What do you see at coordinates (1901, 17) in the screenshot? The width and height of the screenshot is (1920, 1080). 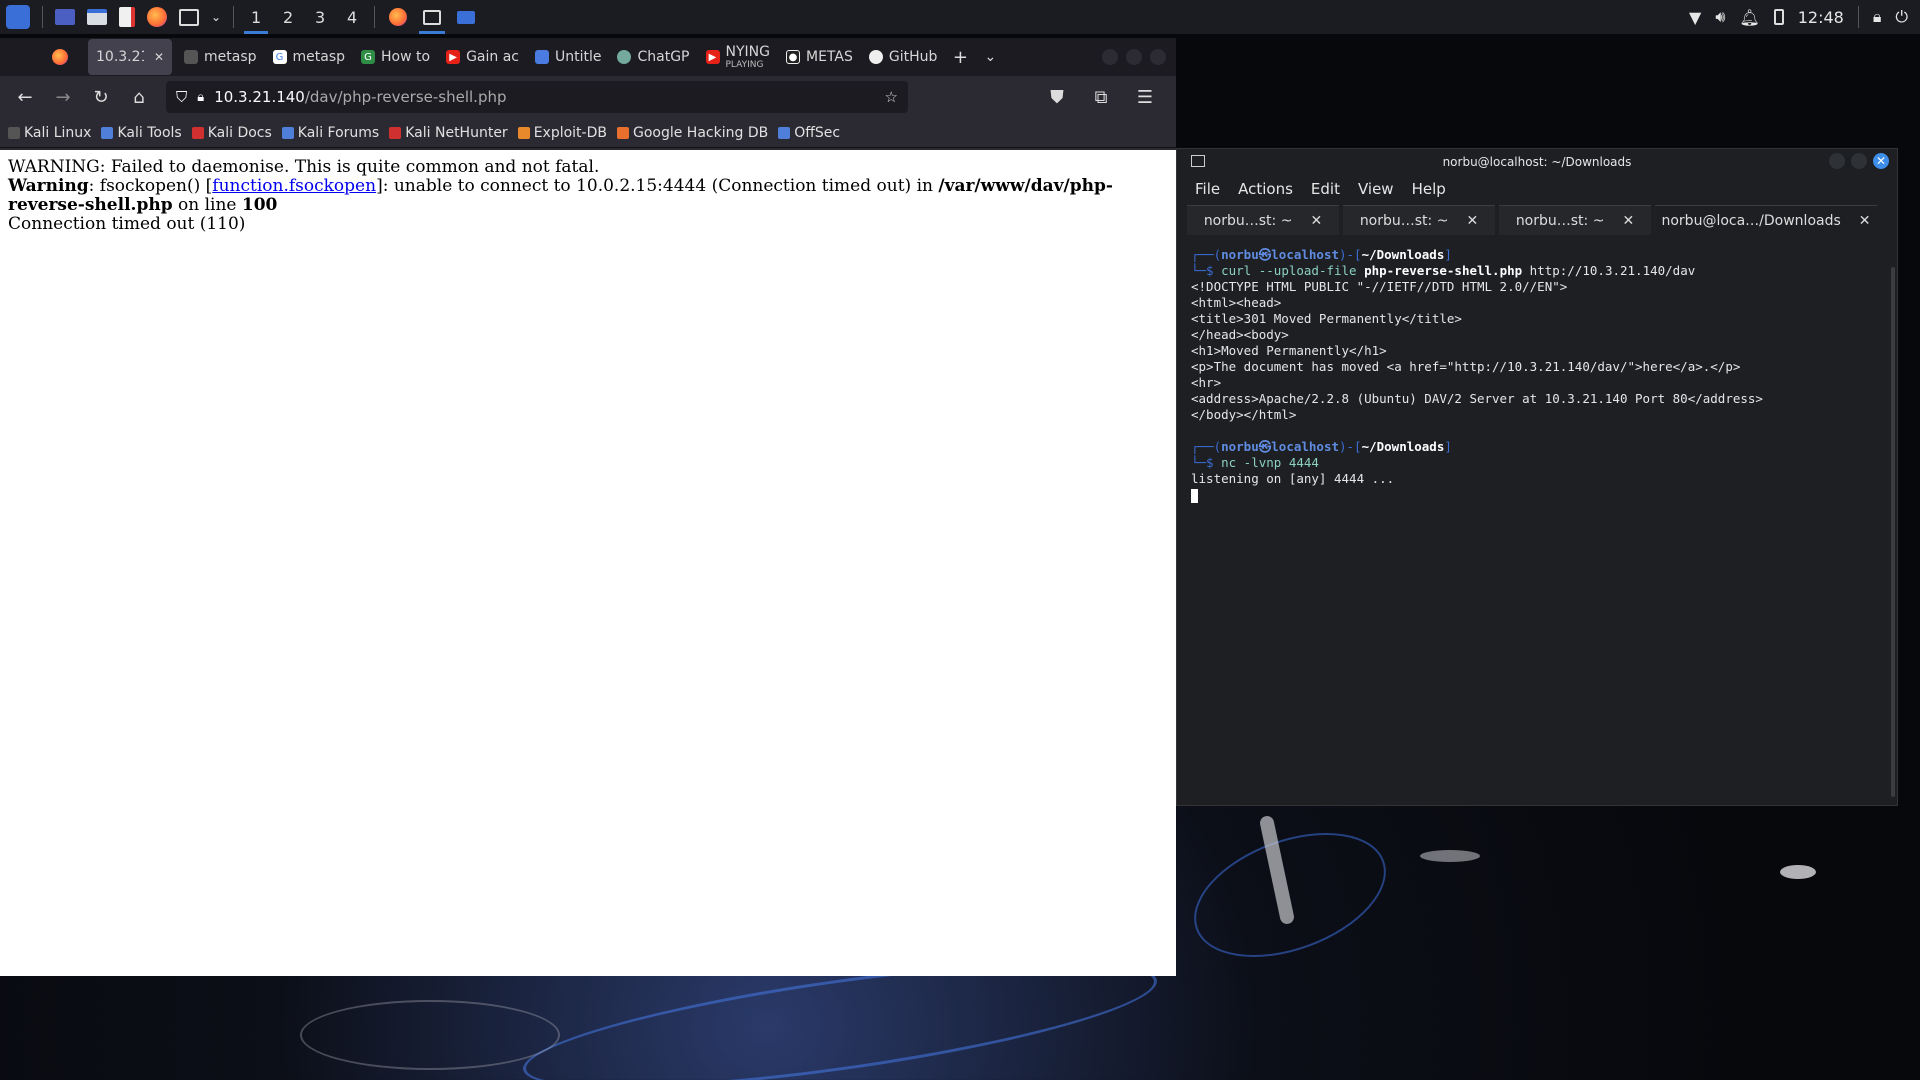 I see `power-icon: ⏻` at bounding box center [1901, 17].